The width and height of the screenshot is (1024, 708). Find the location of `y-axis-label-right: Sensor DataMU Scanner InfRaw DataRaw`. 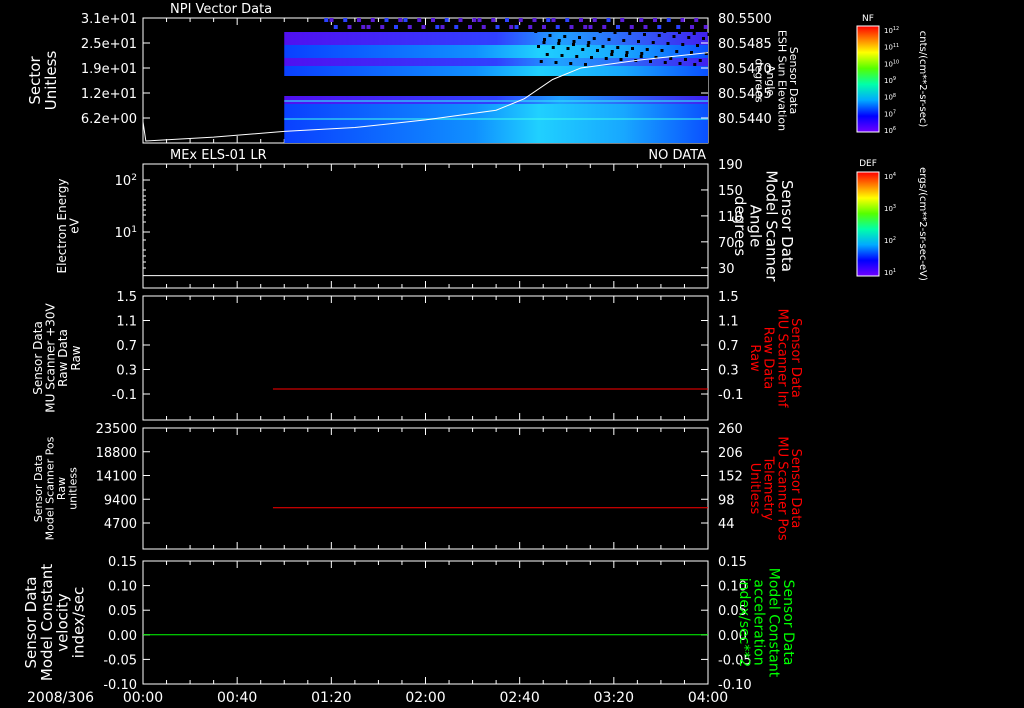

y-axis-label-right: Sensor DataMU Scanner InfRaw DataRaw is located at coordinates (775, 358).